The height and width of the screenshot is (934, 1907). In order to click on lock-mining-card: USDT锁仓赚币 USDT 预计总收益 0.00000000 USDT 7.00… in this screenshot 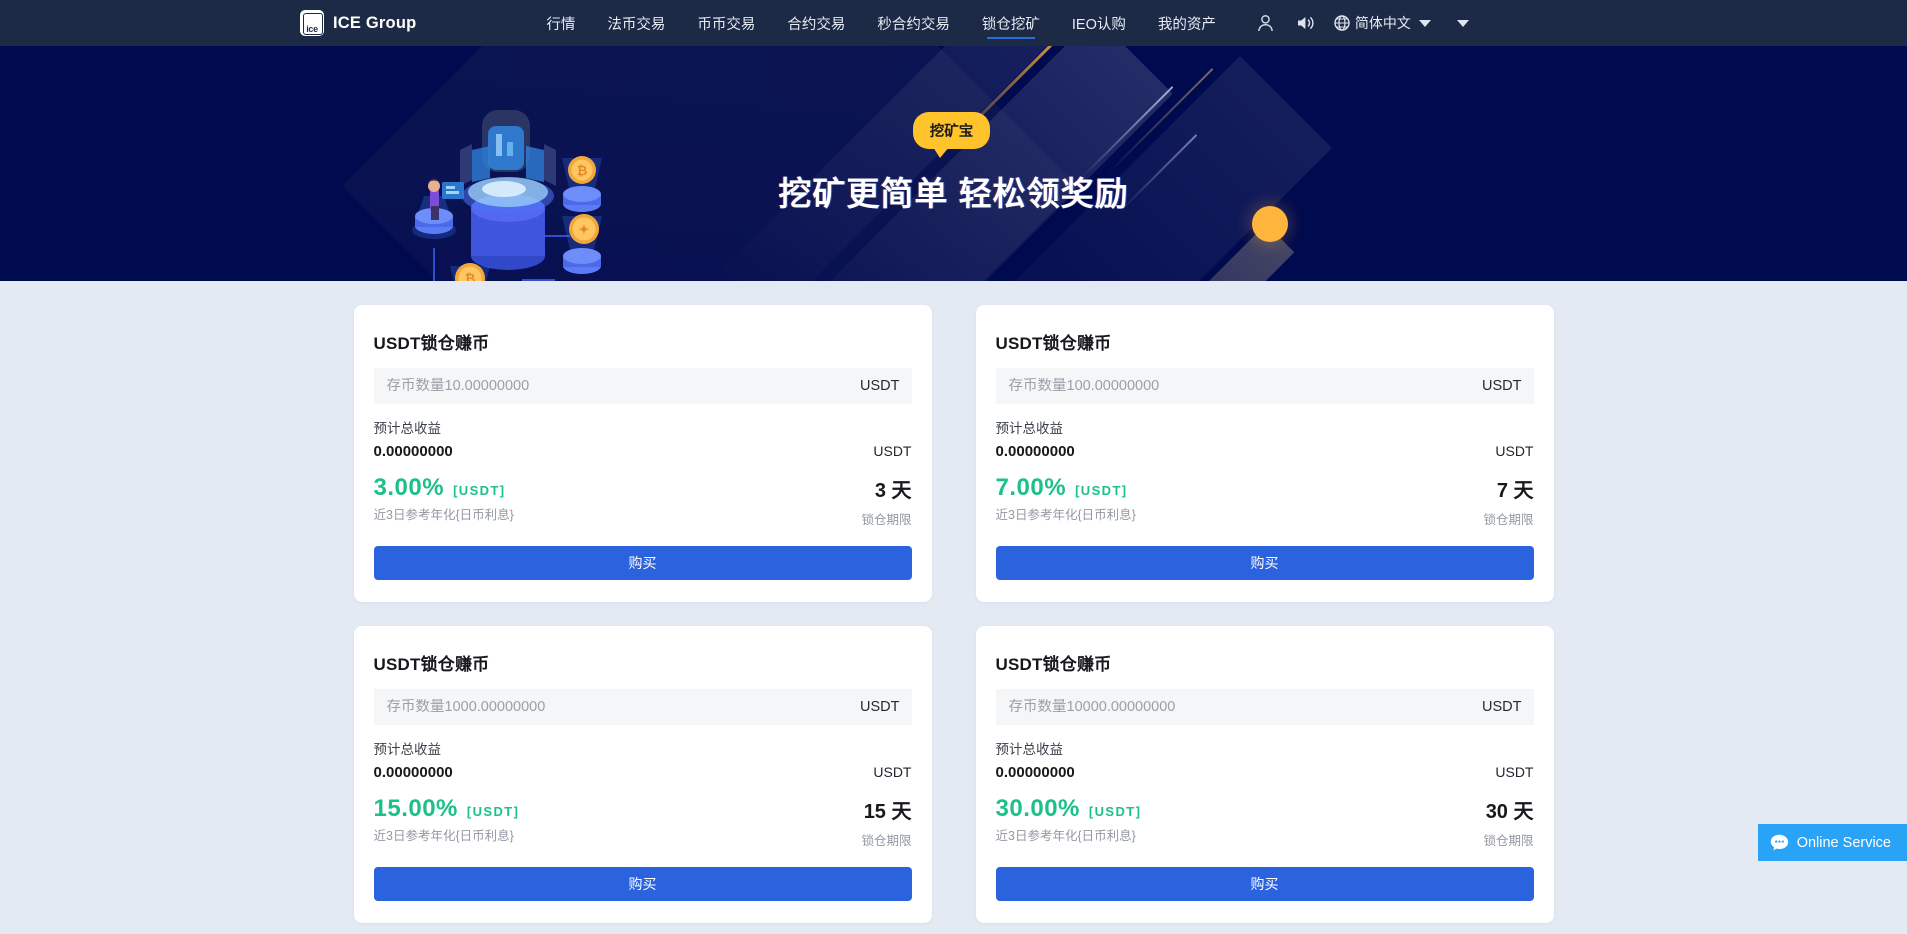, I will do `click(1264, 453)`.